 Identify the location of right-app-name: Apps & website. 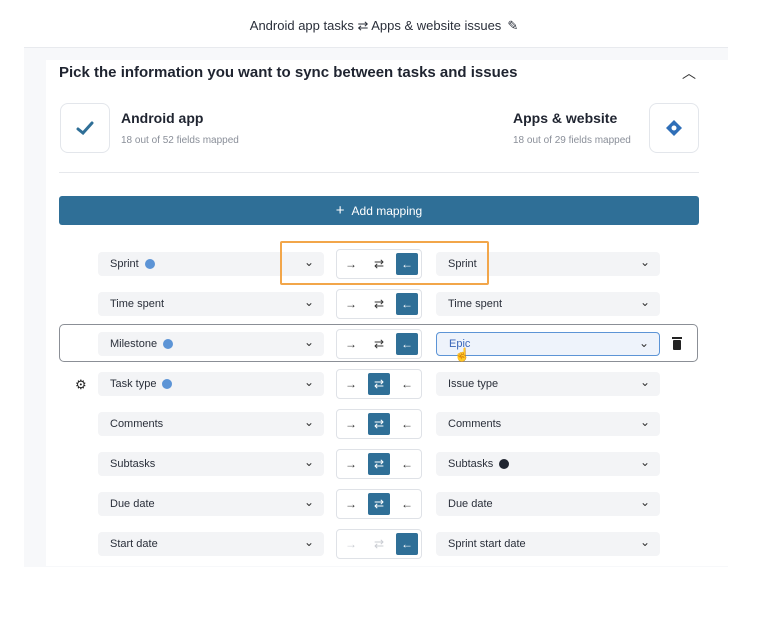
(565, 118).